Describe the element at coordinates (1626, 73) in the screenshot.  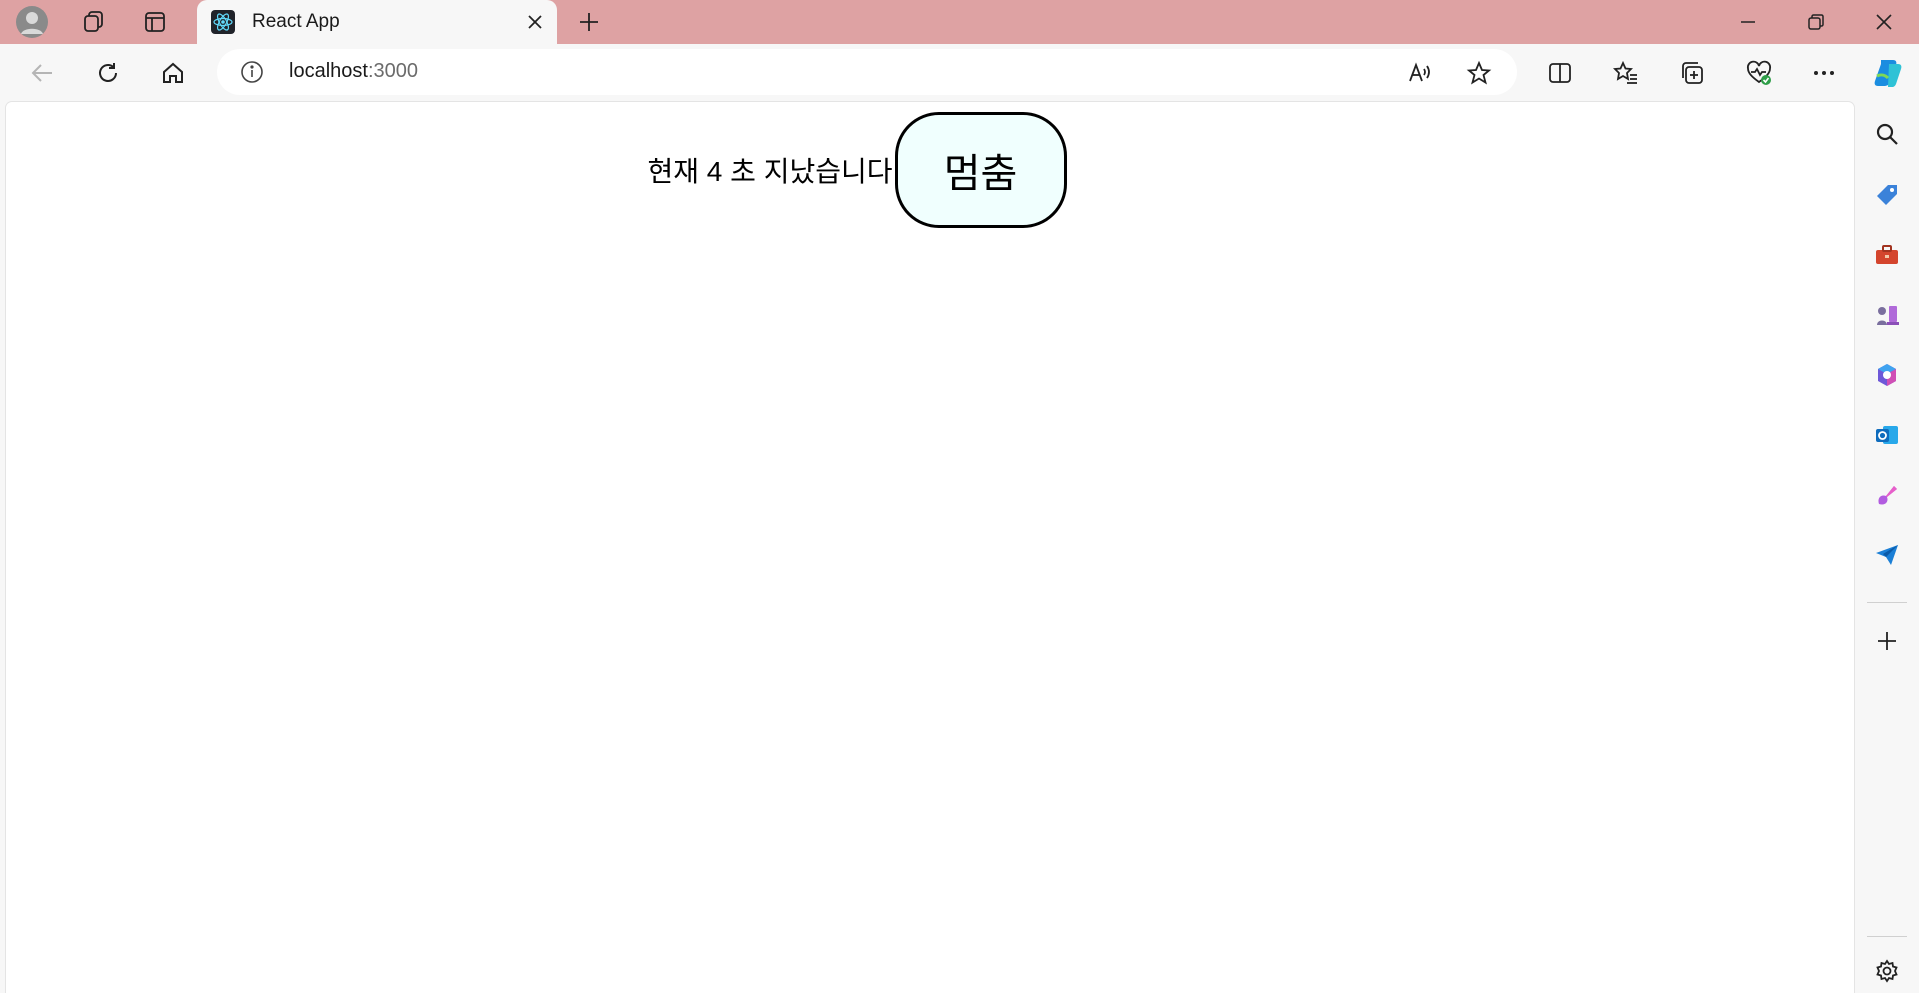
I see `favorites-icon` at that location.